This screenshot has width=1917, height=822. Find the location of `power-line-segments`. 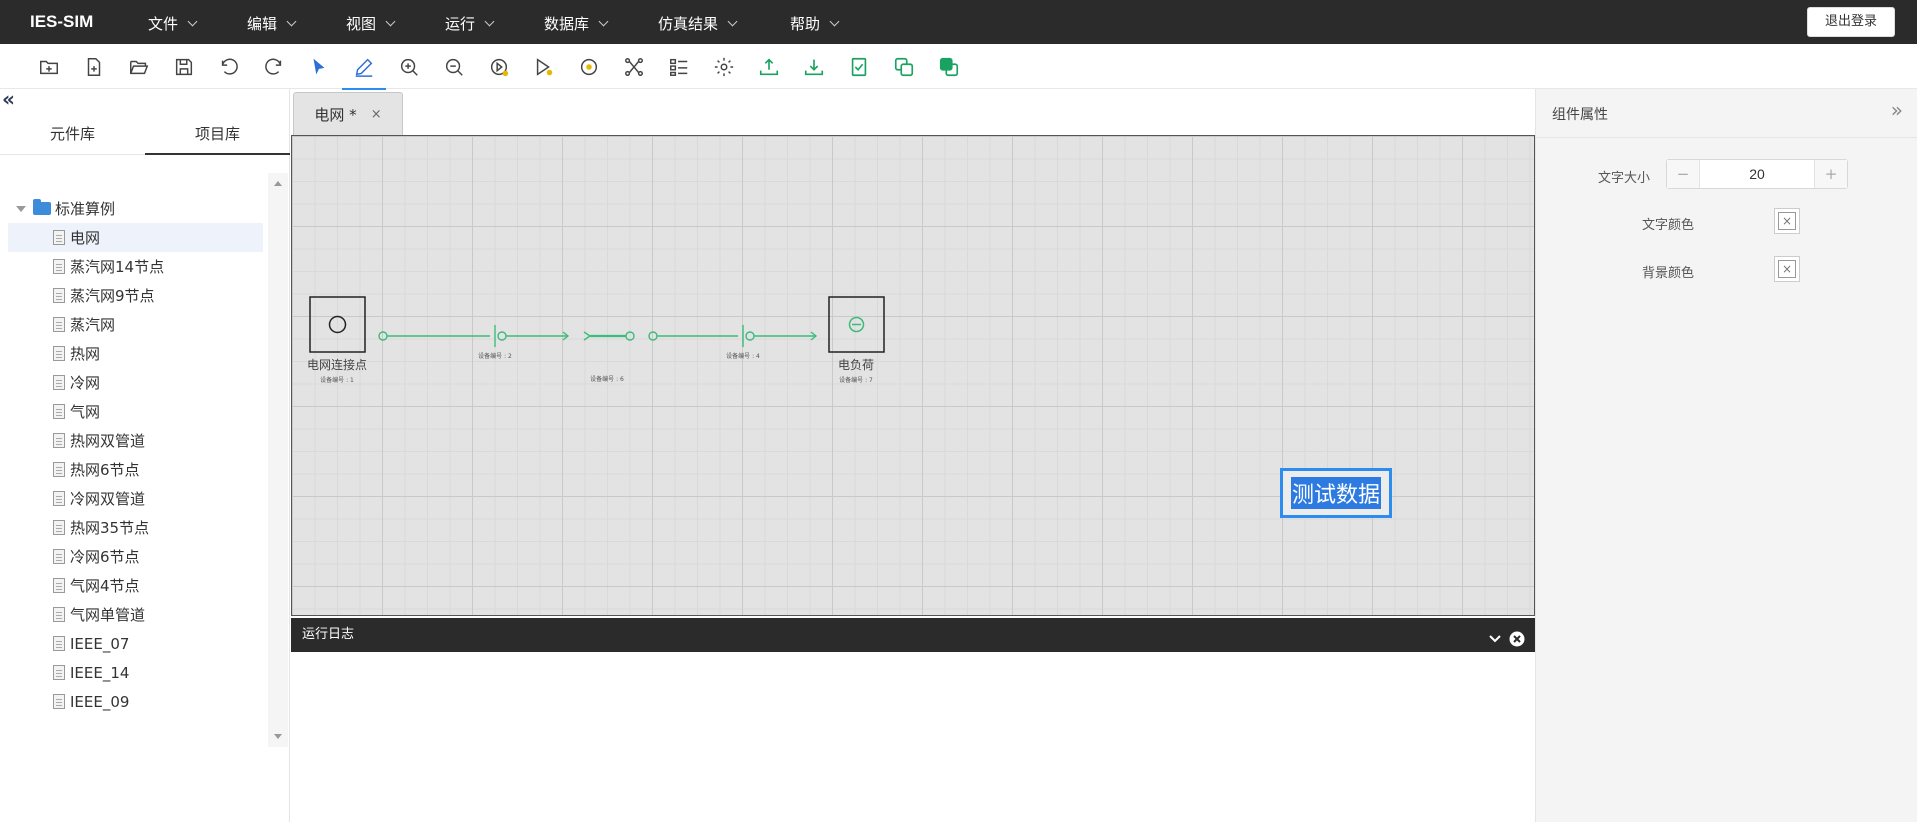

power-line-segments is located at coordinates (598, 336).